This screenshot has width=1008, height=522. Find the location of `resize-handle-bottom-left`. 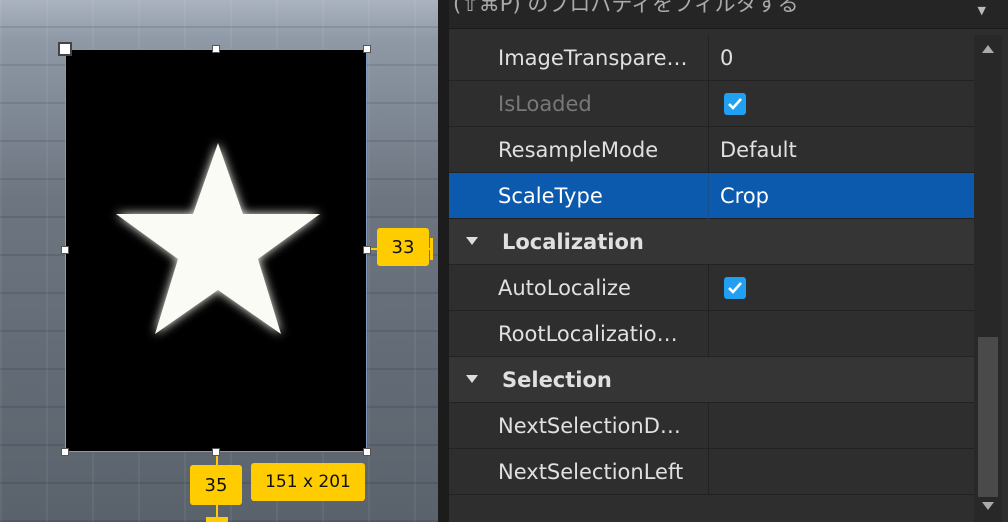

resize-handle-bottom-left is located at coordinates (65, 452).